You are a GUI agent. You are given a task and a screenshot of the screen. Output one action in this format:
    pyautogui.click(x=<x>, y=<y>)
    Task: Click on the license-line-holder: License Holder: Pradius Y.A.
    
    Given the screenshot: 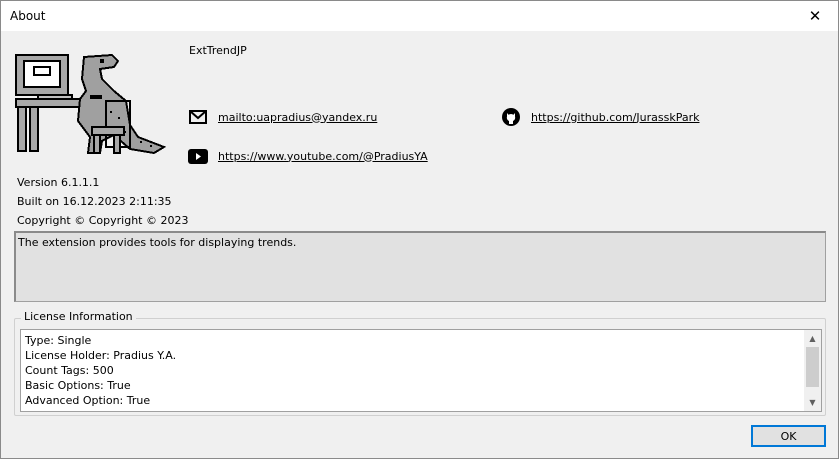 What is the action you would take?
    pyautogui.click(x=101, y=355)
    